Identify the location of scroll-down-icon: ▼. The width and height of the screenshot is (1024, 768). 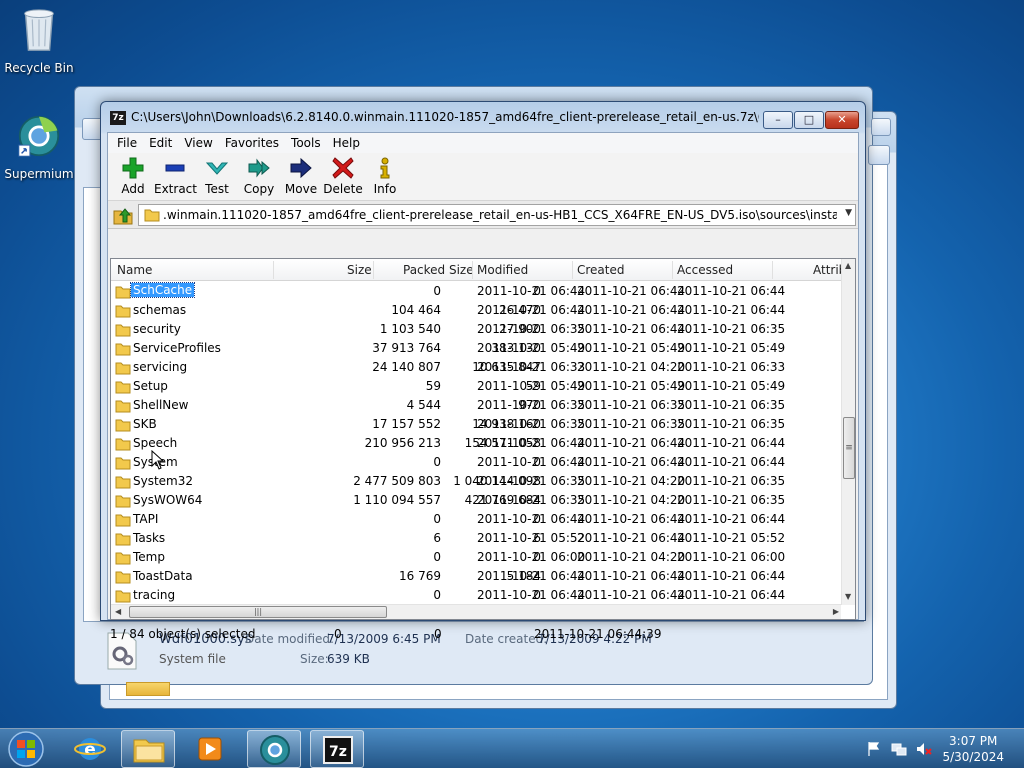
(848, 596).